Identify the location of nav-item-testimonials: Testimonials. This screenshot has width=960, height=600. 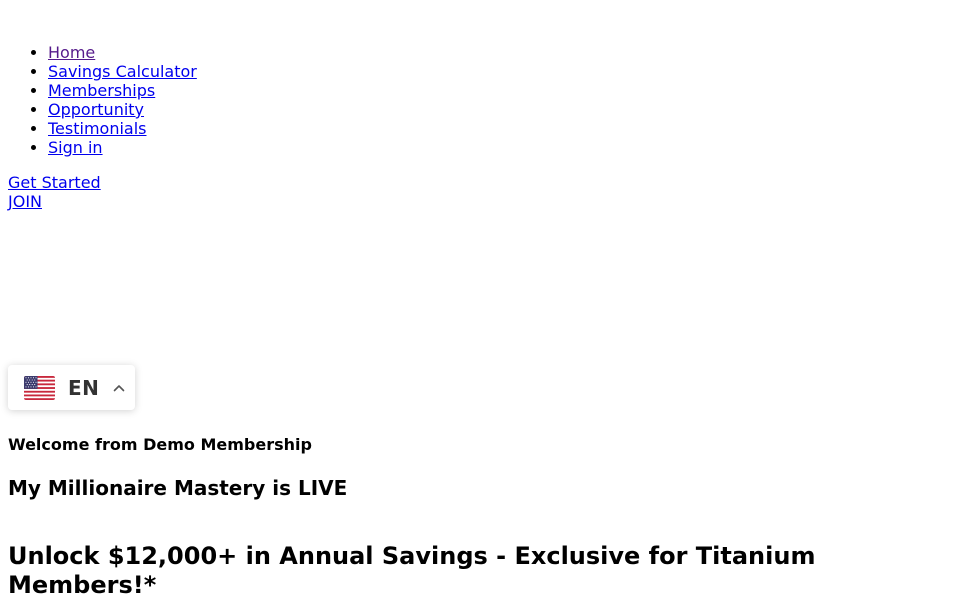
(500, 128).